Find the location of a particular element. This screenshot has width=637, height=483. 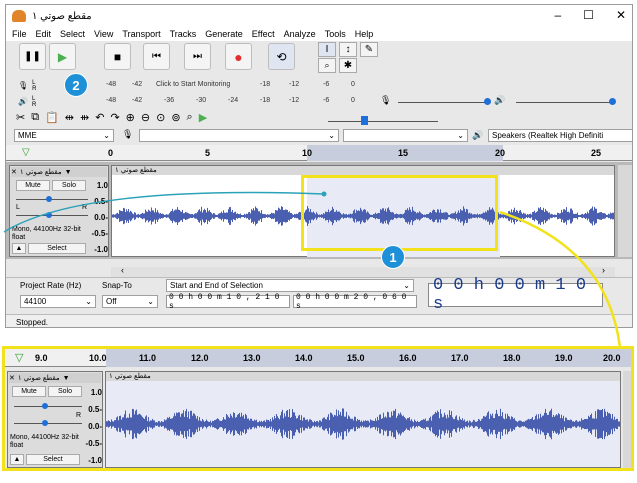

zoomed-solo-button: Solo is located at coordinates (65, 391).